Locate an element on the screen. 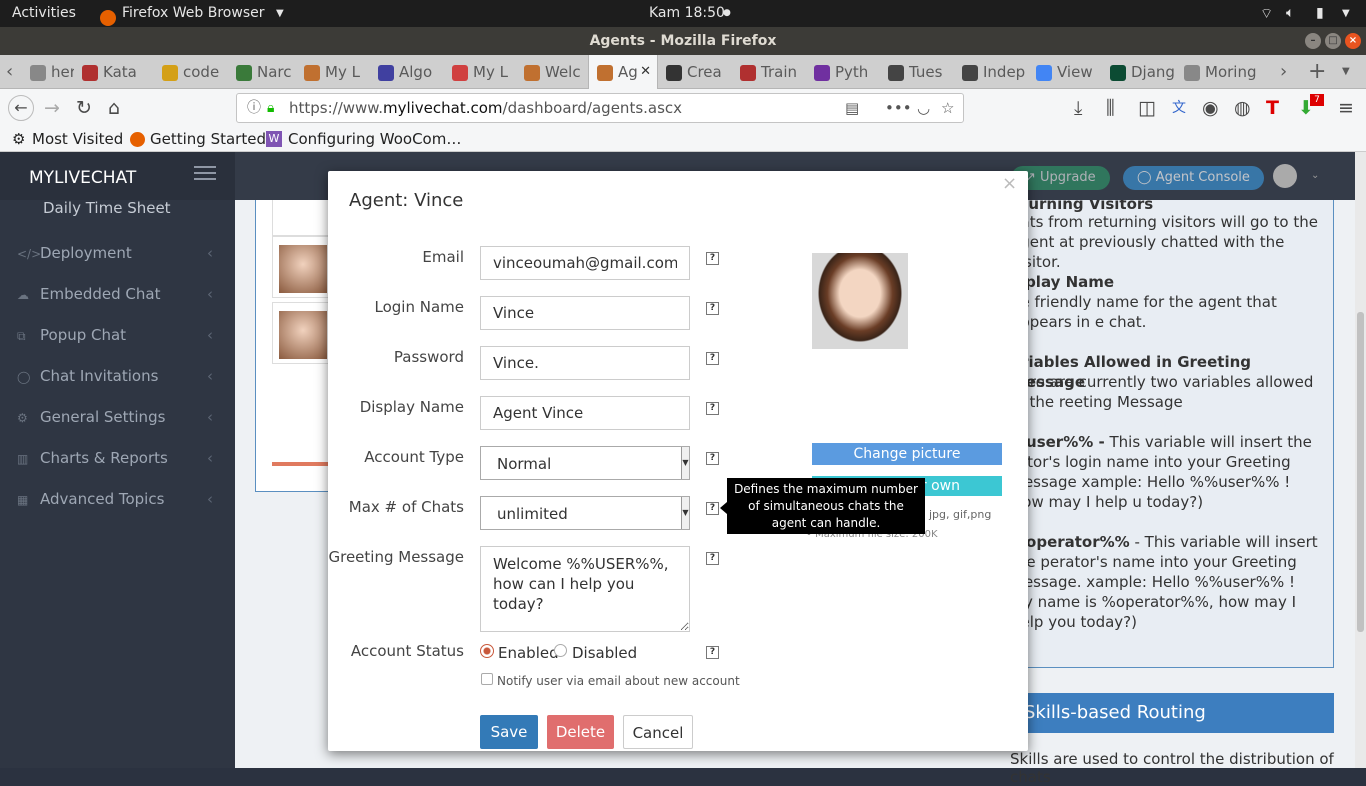 The width and height of the screenshot is (1366, 786). new-tab-icon: + is located at coordinates (1318, 72).